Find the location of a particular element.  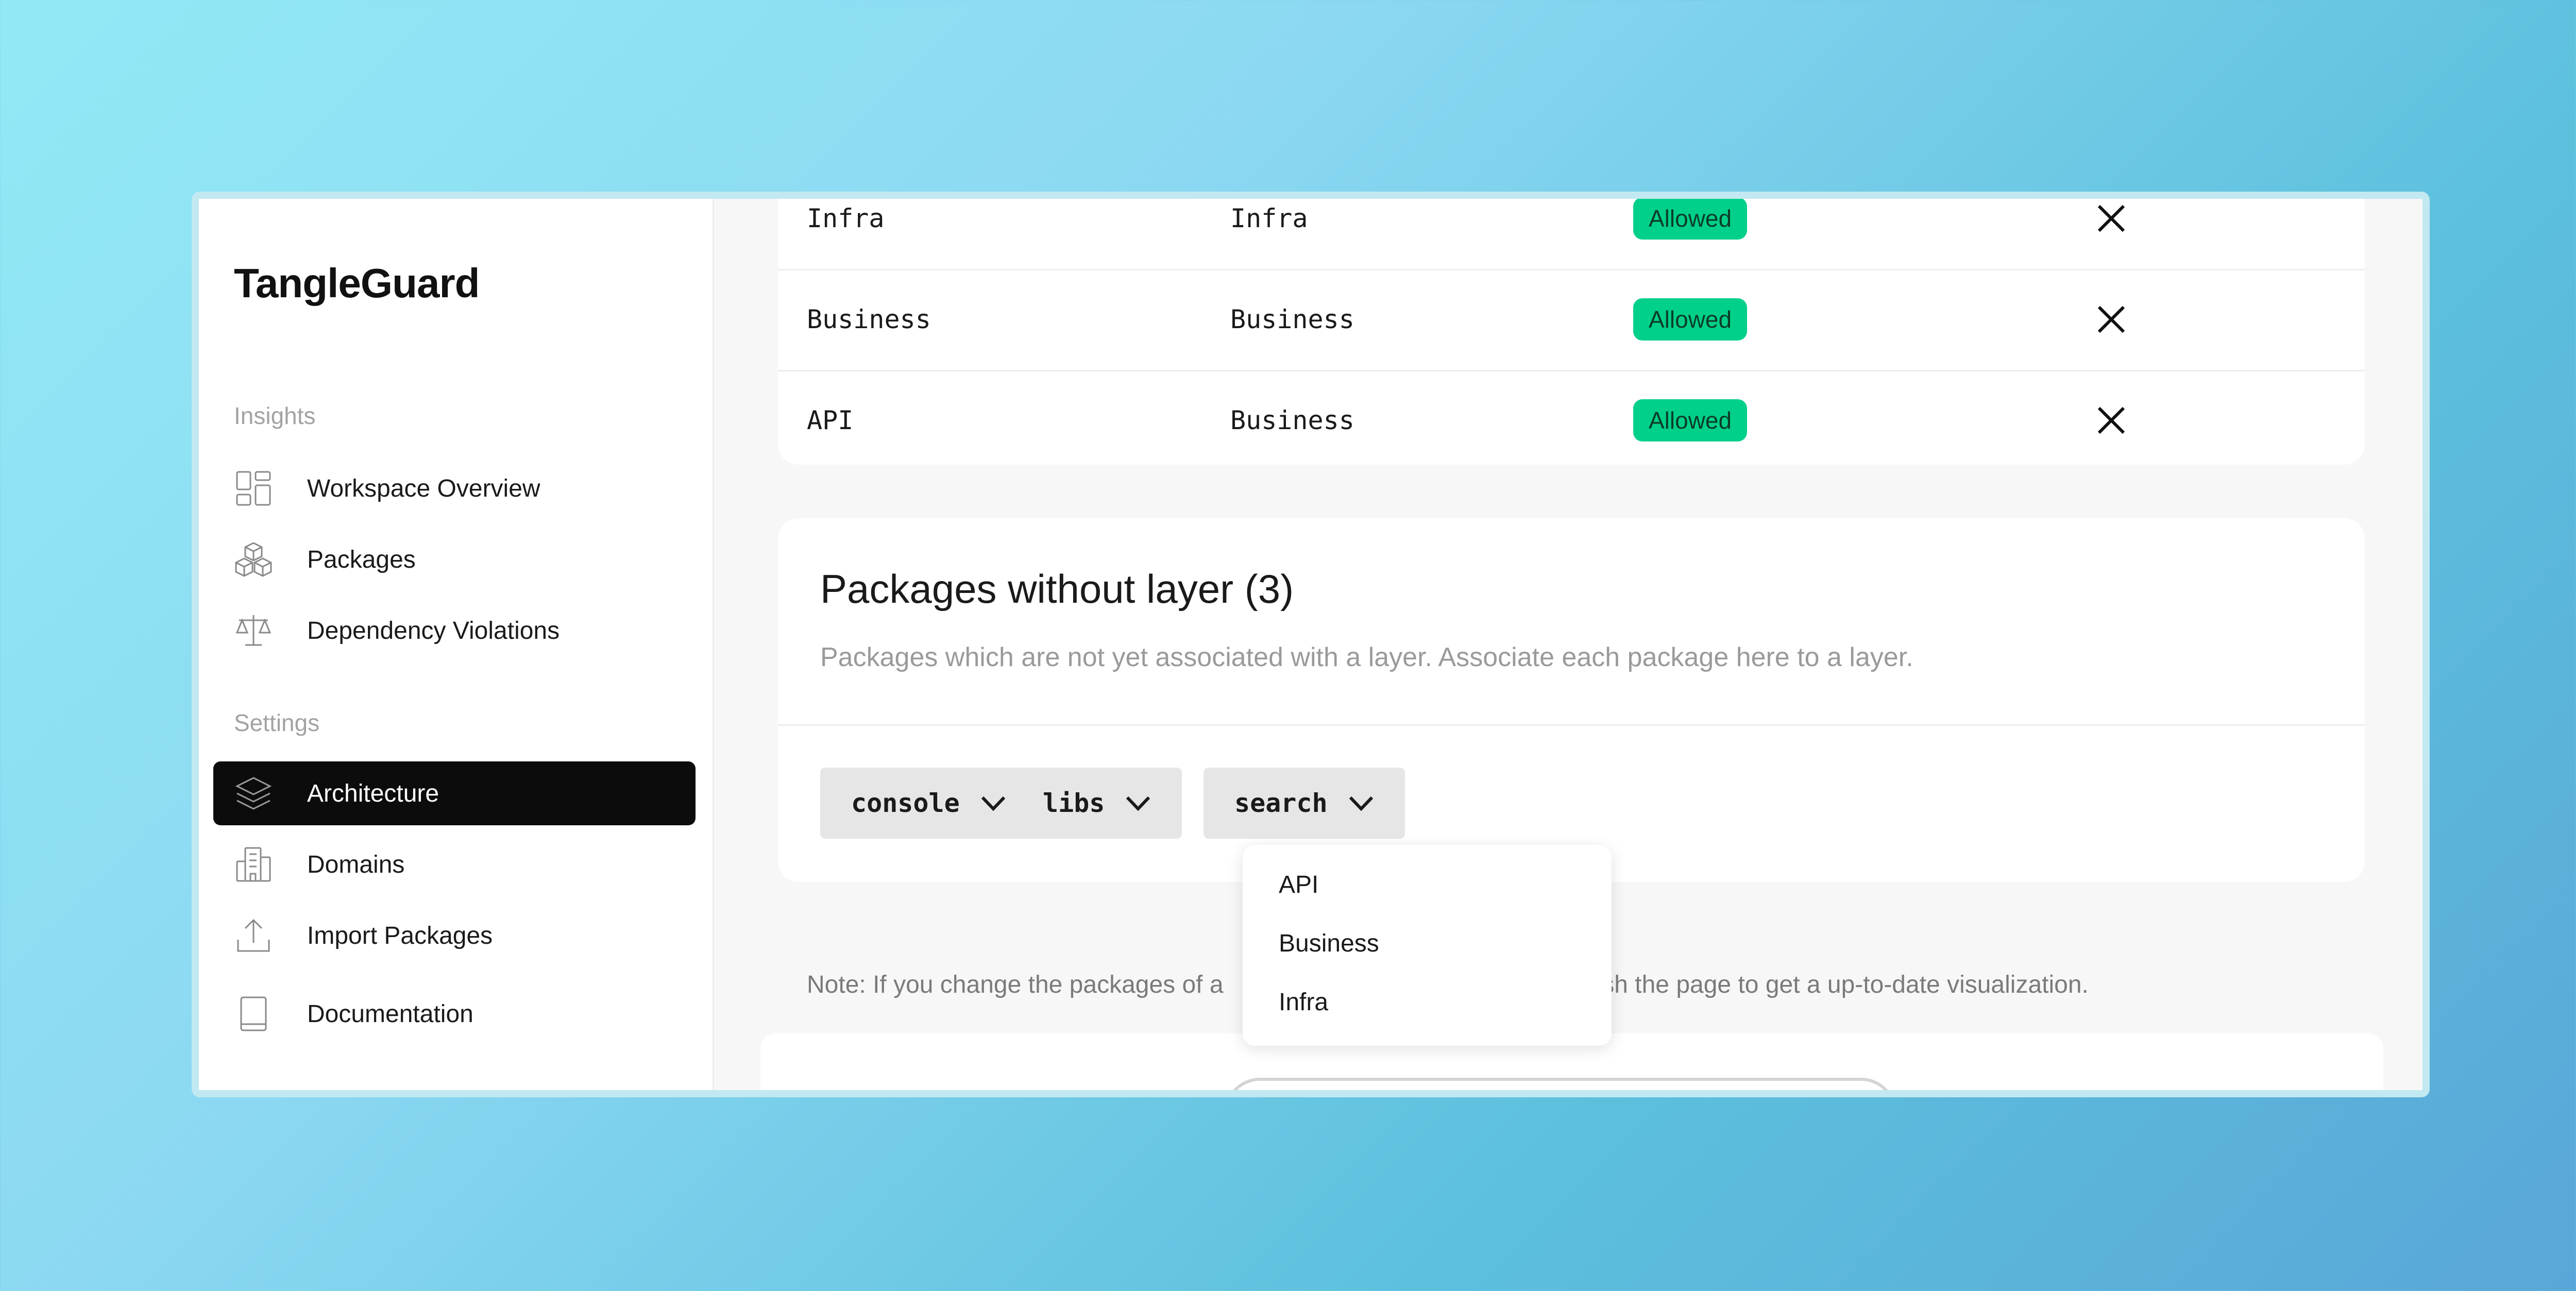

package-name: search is located at coordinates (1281, 803).